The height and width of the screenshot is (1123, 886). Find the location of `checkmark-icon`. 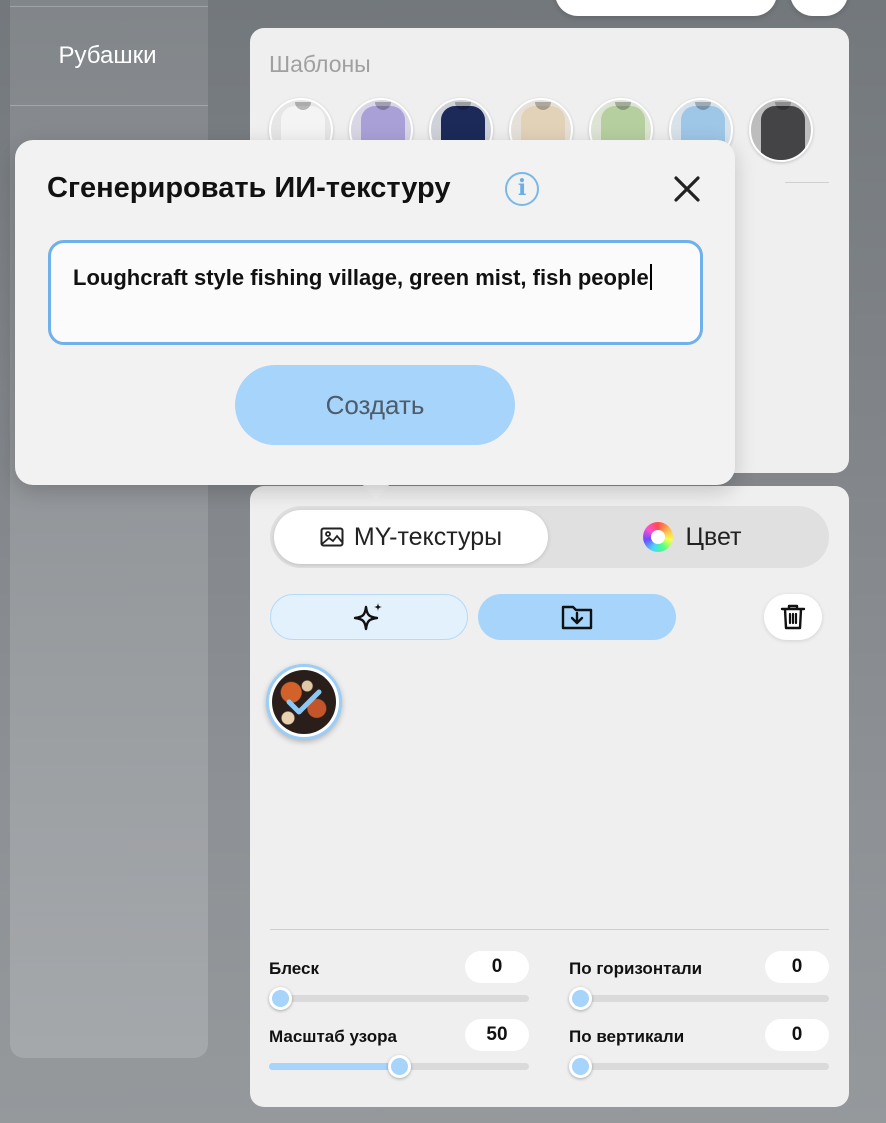

checkmark-icon is located at coordinates (304, 702).